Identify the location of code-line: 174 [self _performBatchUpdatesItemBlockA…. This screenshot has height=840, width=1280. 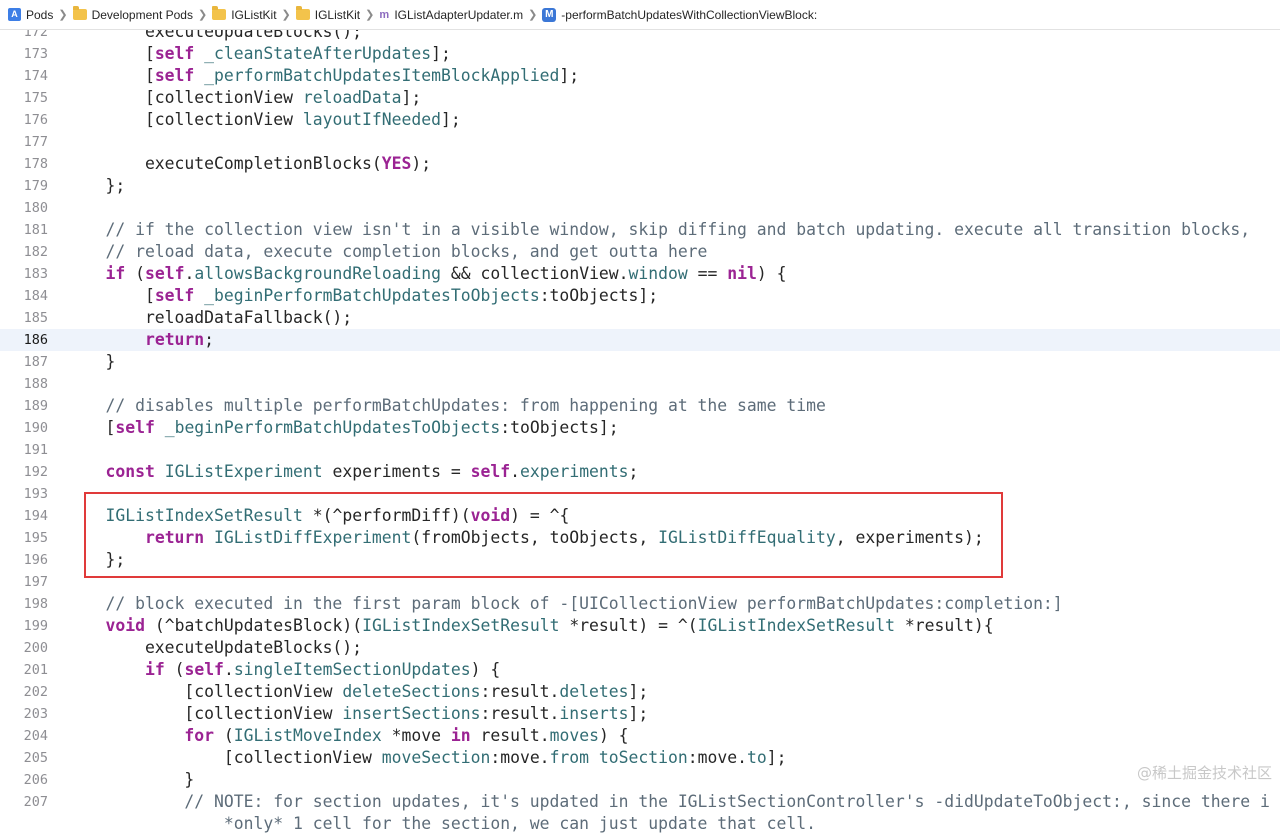
(640, 76).